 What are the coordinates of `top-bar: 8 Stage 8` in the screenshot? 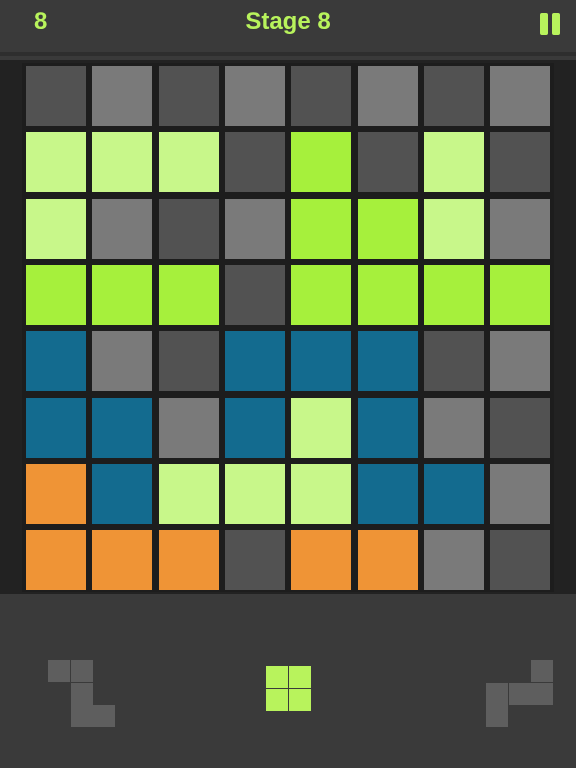 It's located at (288, 28).